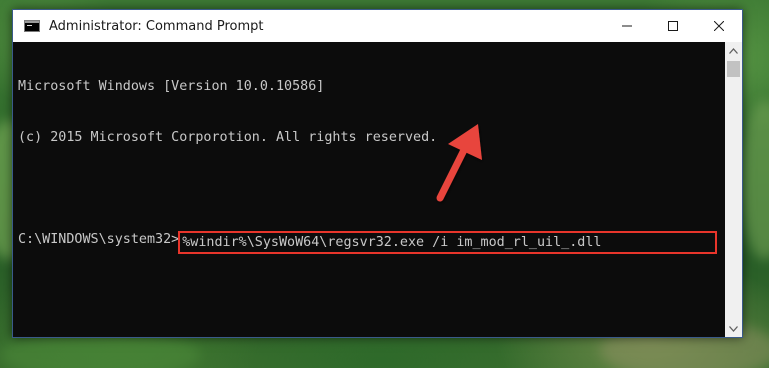 The height and width of the screenshot is (368, 769). Describe the element at coordinates (377, 26) in the screenshot. I see `title-bar: Administrator: Command Prompt` at that location.